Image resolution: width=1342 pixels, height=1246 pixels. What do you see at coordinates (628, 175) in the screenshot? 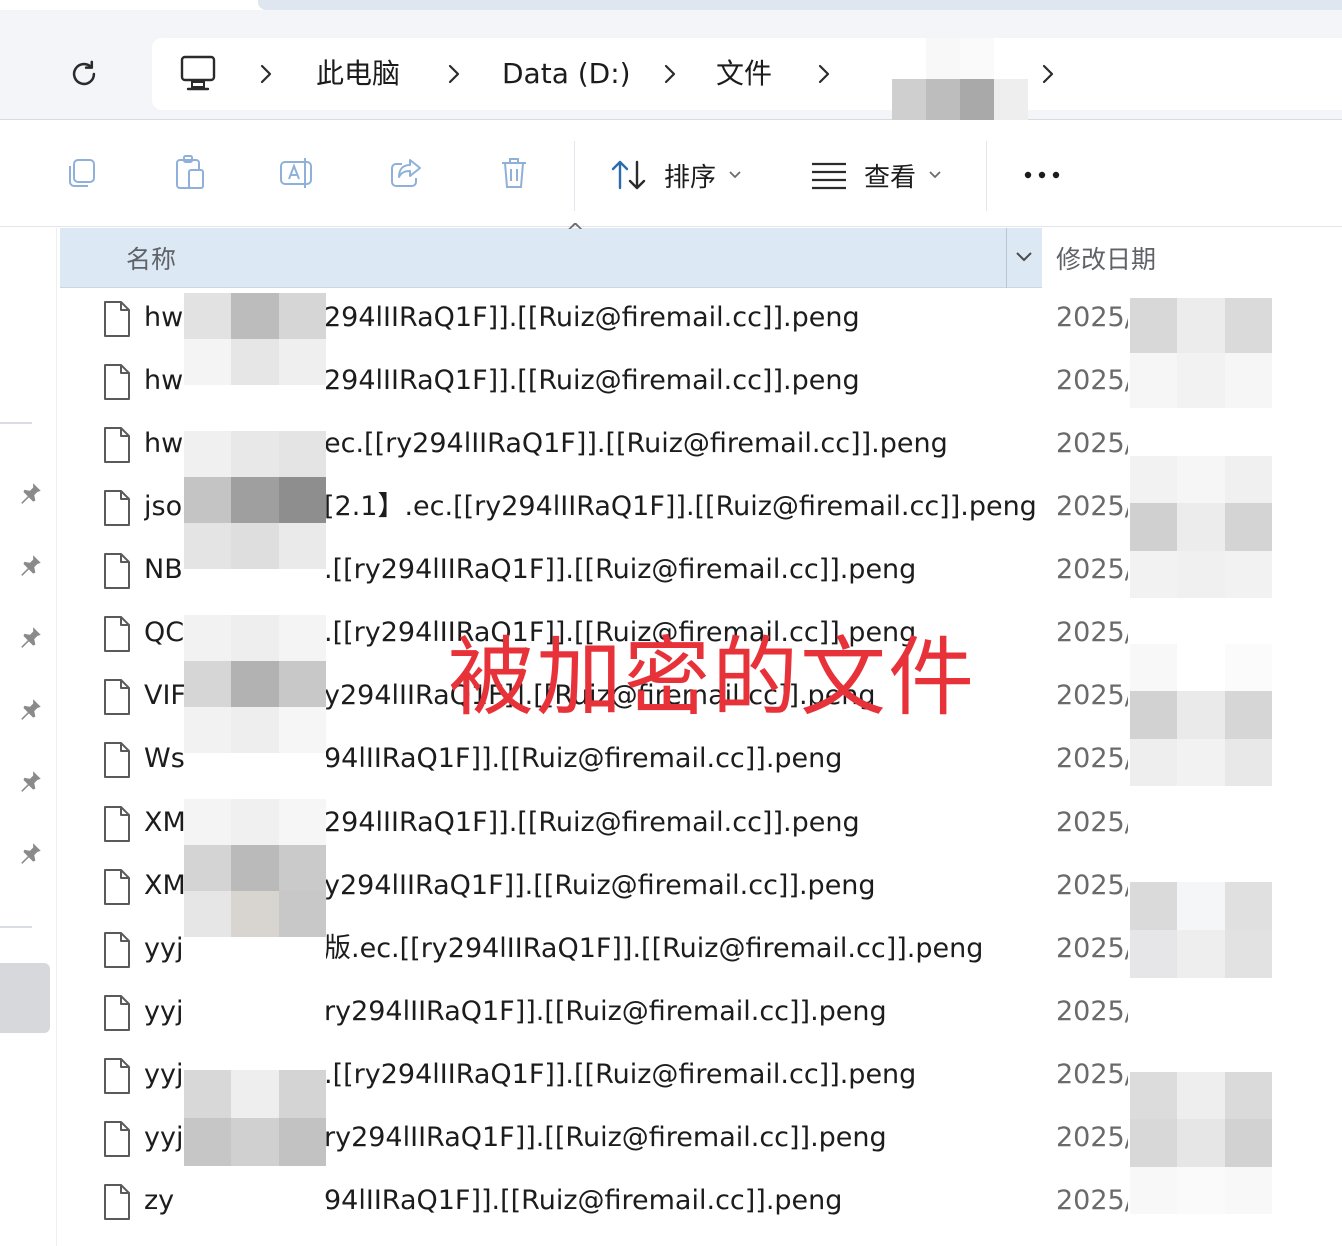
I see `sort-icon` at bounding box center [628, 175].